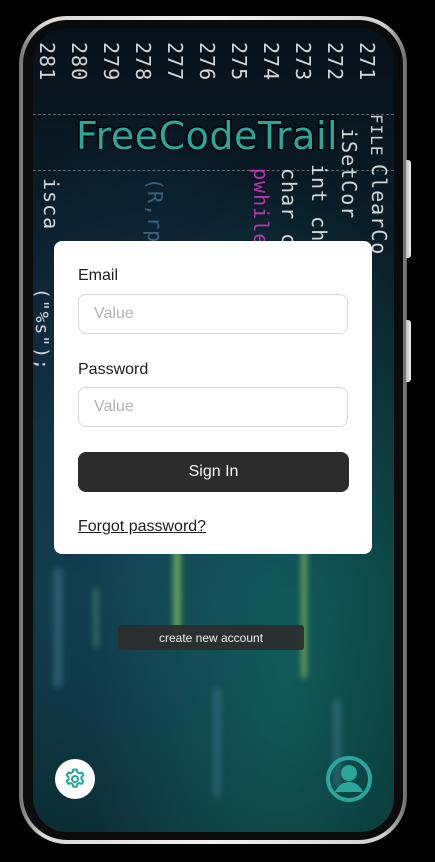 The height and width of the screenshot is (862, 435). Describe the element at coordinates (408, 351) in the screenshot. I see `power-button` at that location.